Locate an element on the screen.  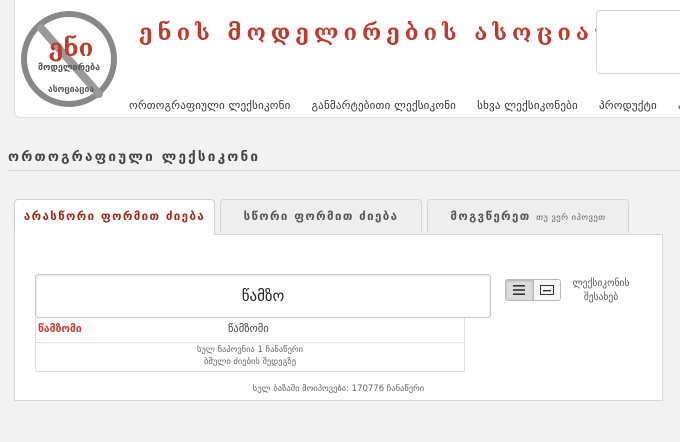
tab-correct-form-search: სწორი ფორმით ძიება is located at coordinates (321, 216).